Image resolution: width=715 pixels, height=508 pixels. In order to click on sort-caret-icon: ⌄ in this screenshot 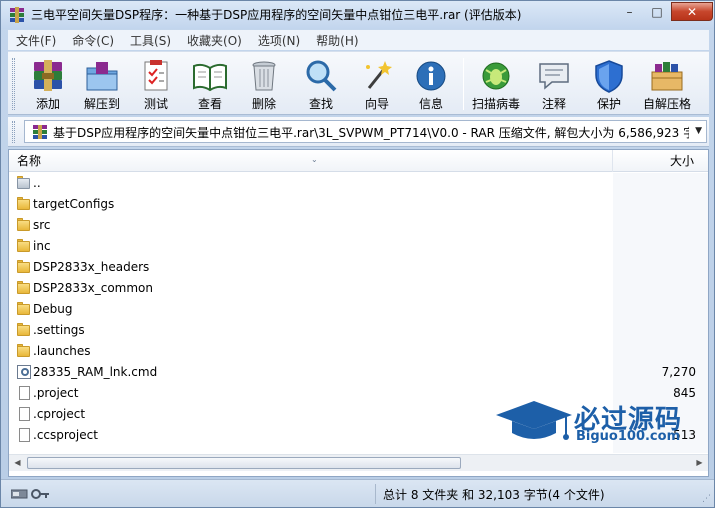, I will do `click(314, 159)`.